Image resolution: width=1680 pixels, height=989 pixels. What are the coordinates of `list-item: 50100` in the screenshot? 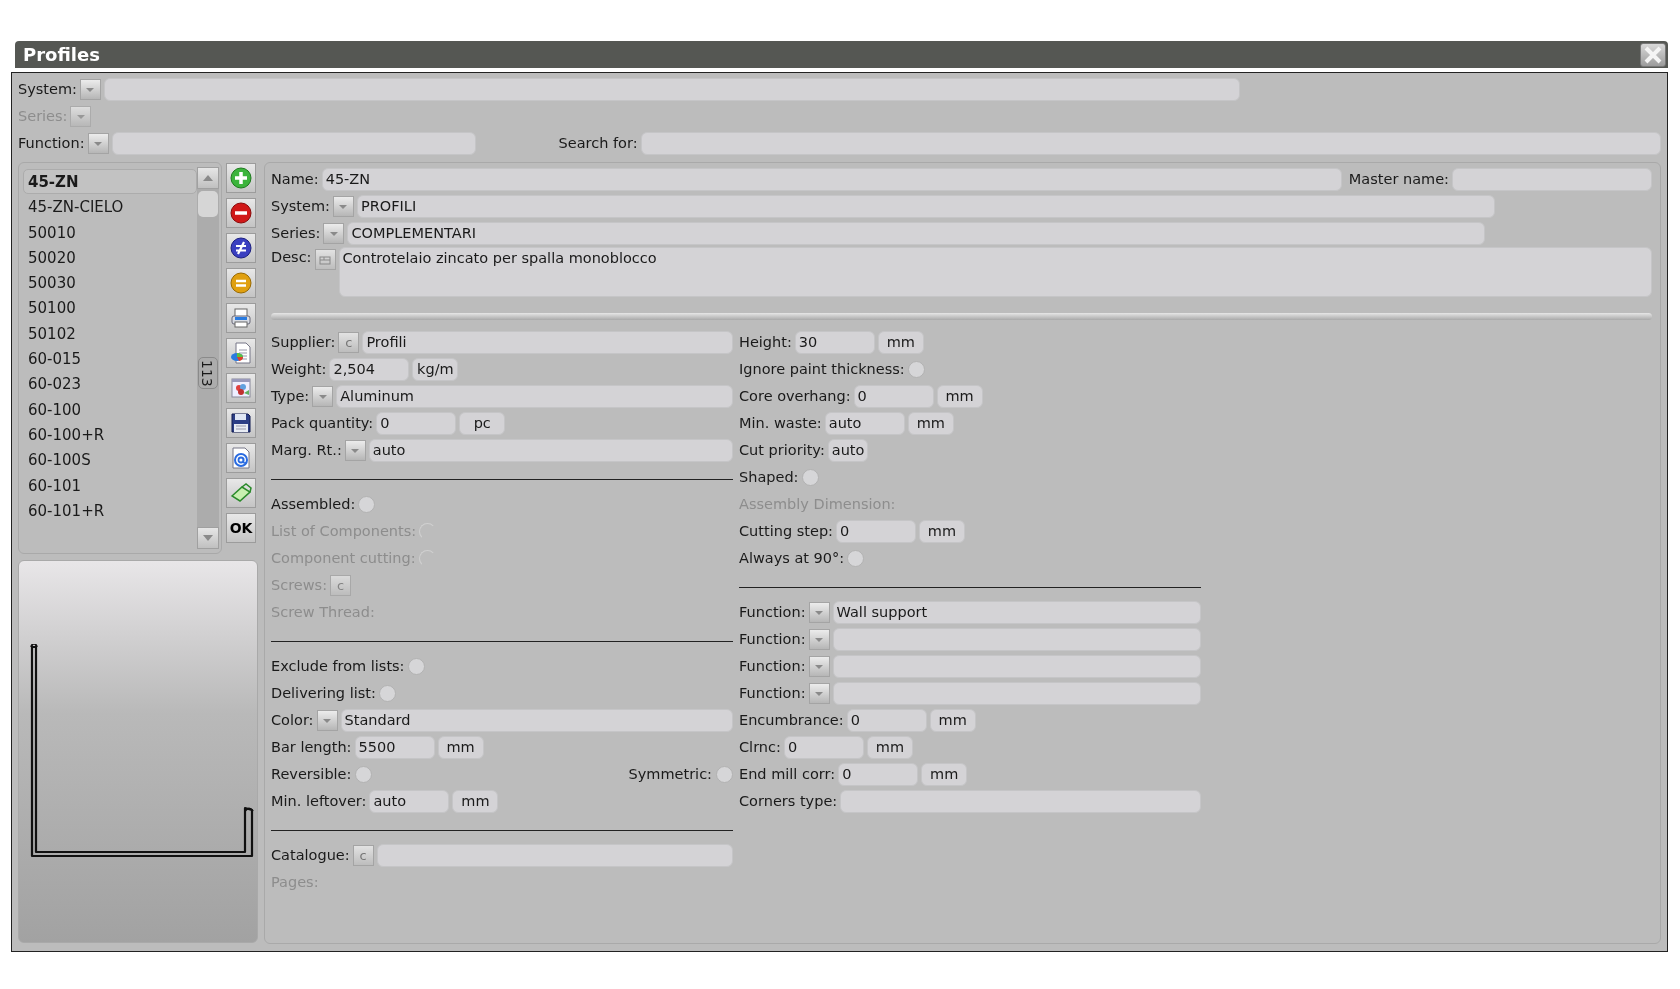 It's located at (110, 308).